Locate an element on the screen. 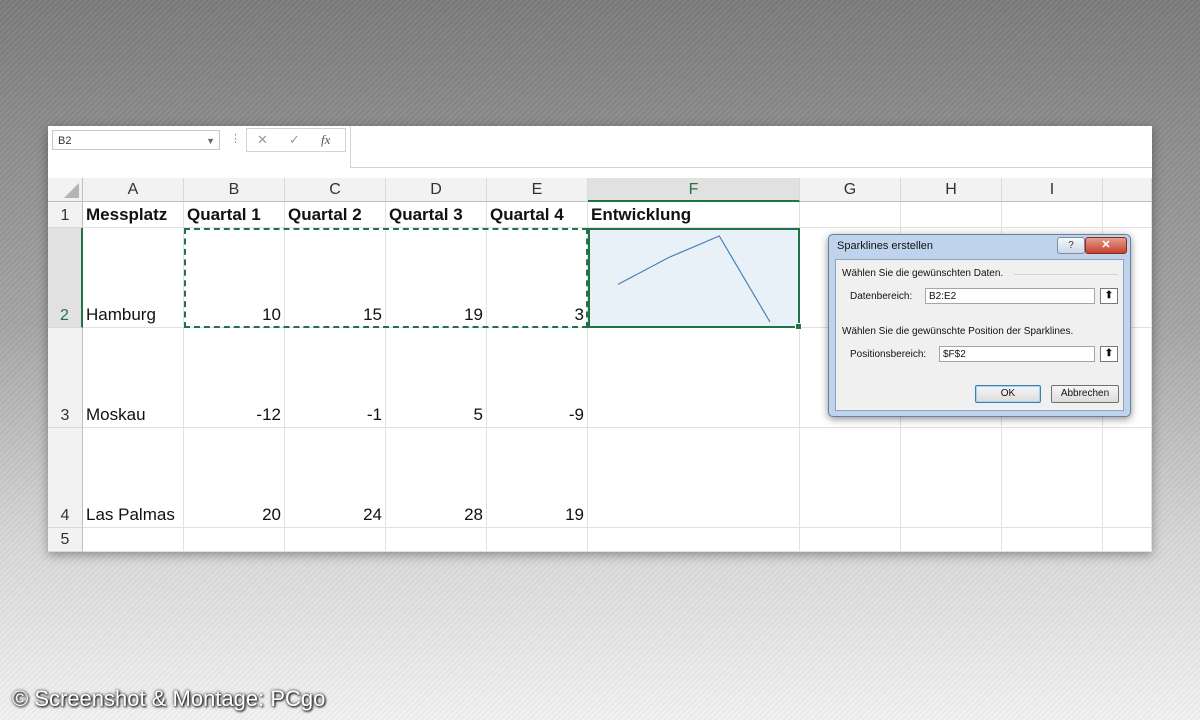 This screenshot has width=1200, height=720. cell-f2-sparkline is located at coordinates (695, 279).